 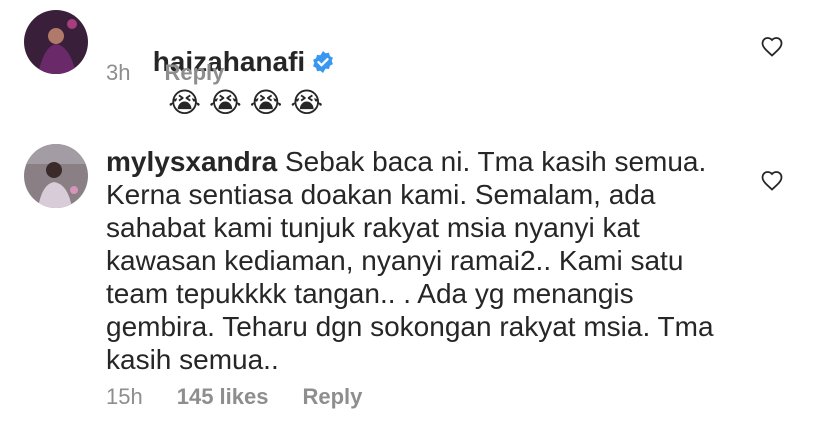 I want to click on comment-username: mylysxandra, so click(x=191, y=161).